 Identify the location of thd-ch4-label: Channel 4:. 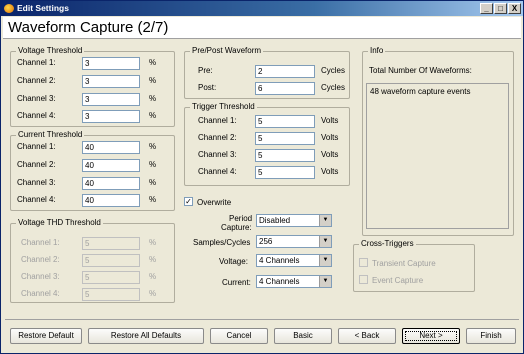
(40, 293).